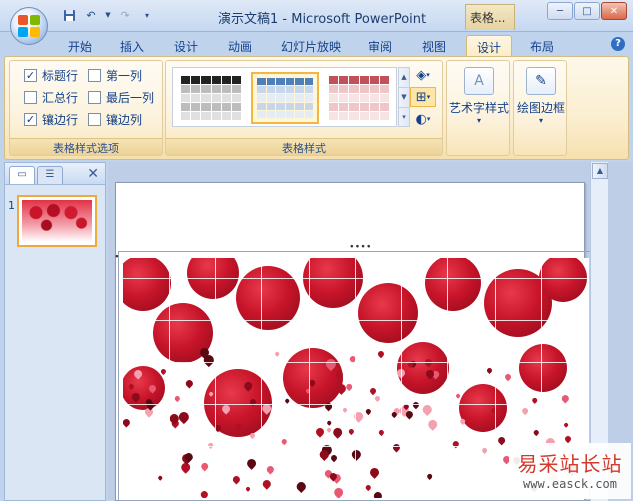 The height and width of the screenshot is (501, 633). I want to click on option-total-row: 汇总行, so click(51, 97).